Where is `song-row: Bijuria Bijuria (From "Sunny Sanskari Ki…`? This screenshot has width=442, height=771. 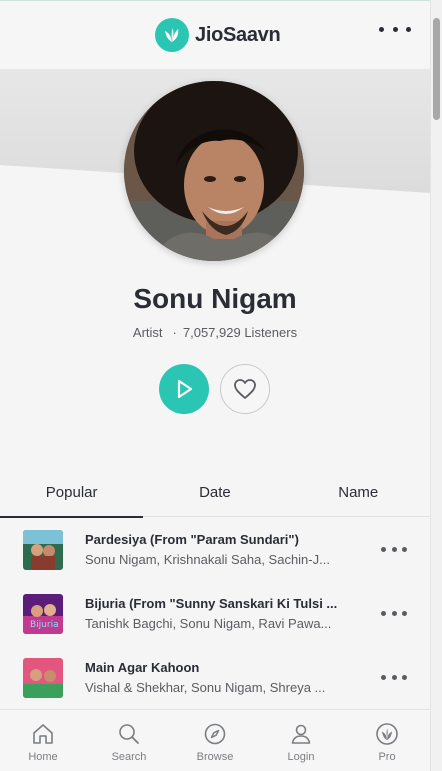 song-row: Bijuria Bijuria (From "Sunny Sanskari Ki… is located at coordinates (215, 614).